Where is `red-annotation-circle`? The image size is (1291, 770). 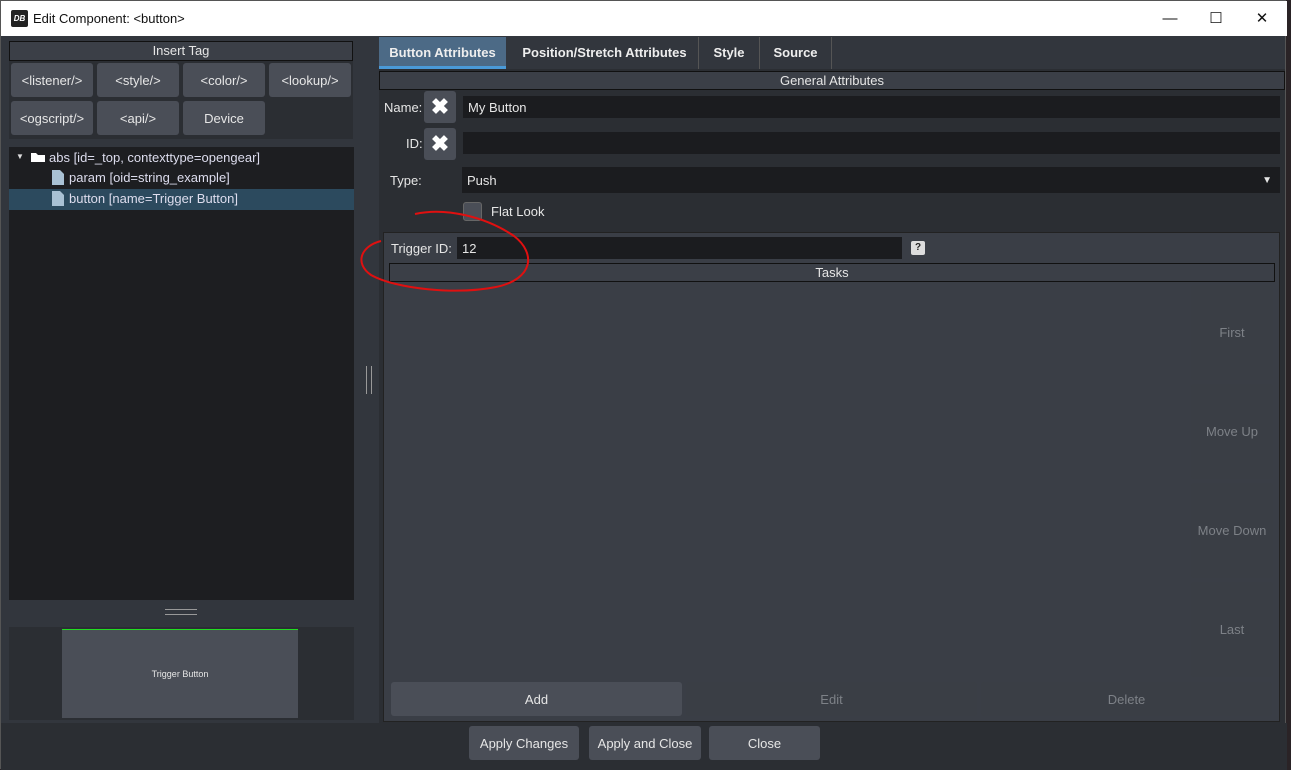 red-annotation-circle is located at coordinates (445, 251).